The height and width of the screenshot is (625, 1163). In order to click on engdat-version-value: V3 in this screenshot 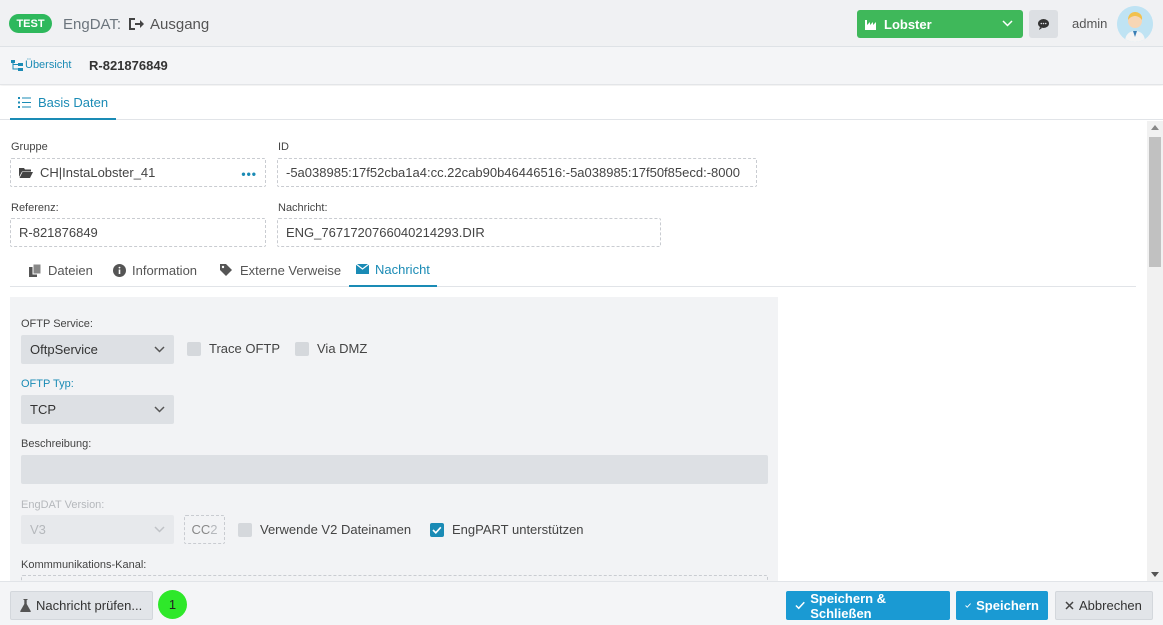, I will do `click(38, 529)`.